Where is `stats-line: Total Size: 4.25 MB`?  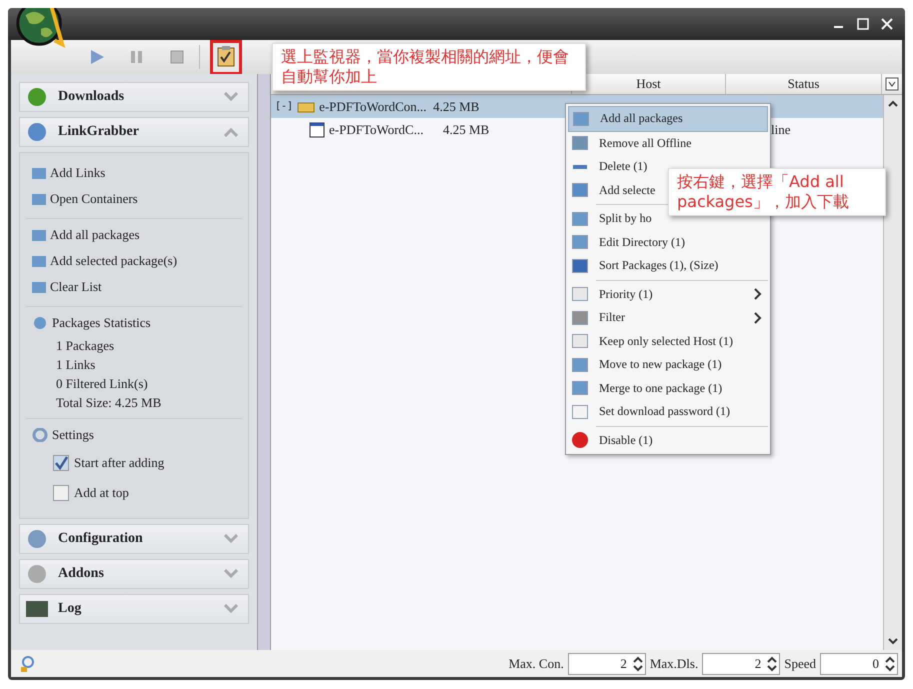
stats-line: Total Size: 4.25 MB is located at coordinates (108, 403).